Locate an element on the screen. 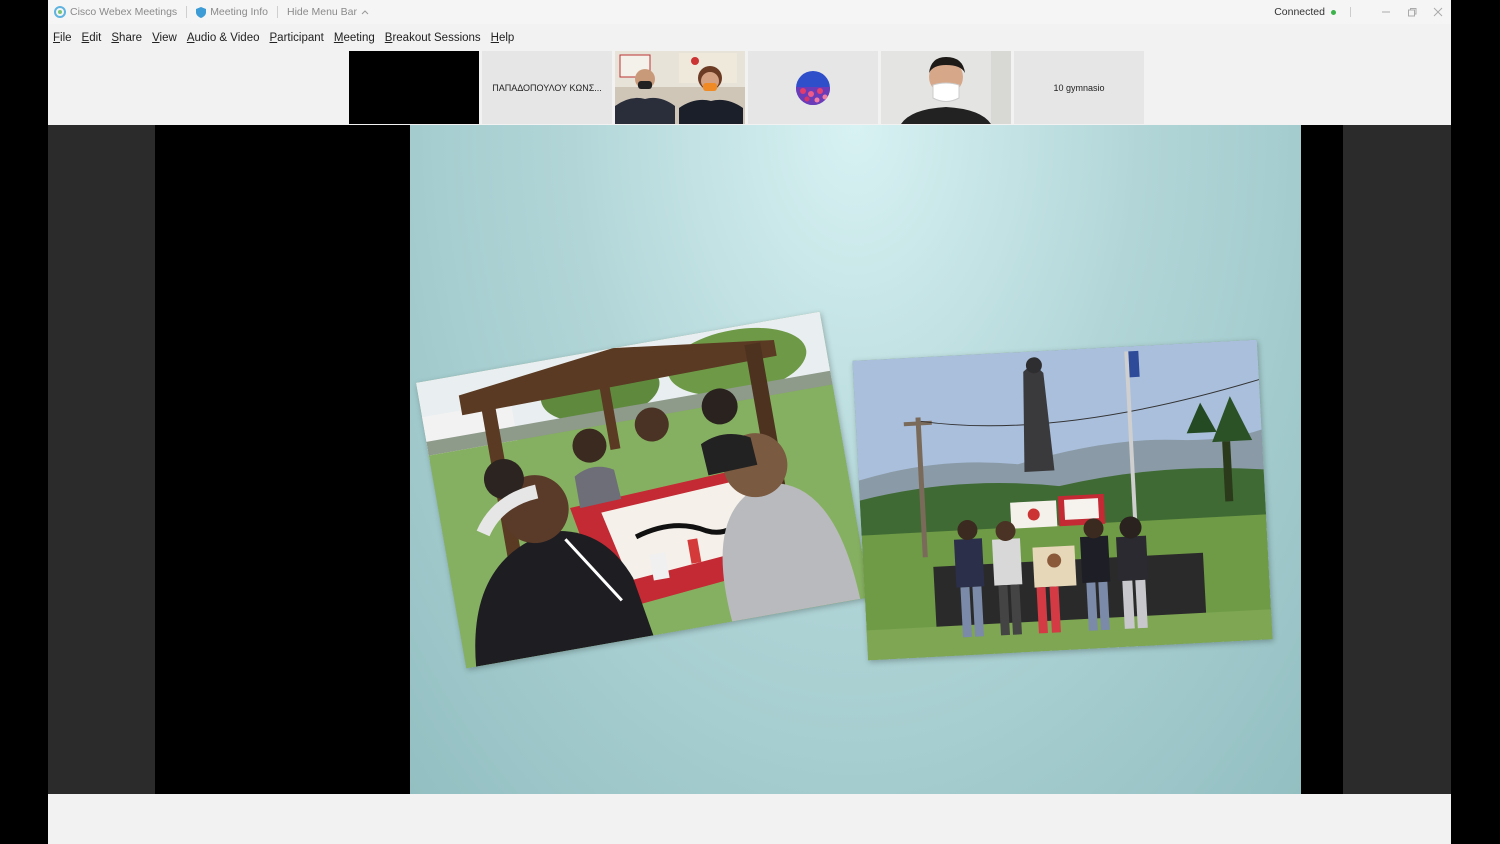 This screenshot has height=844, width=1500. participant-tile-avatar is located at coordinates (813, 87).